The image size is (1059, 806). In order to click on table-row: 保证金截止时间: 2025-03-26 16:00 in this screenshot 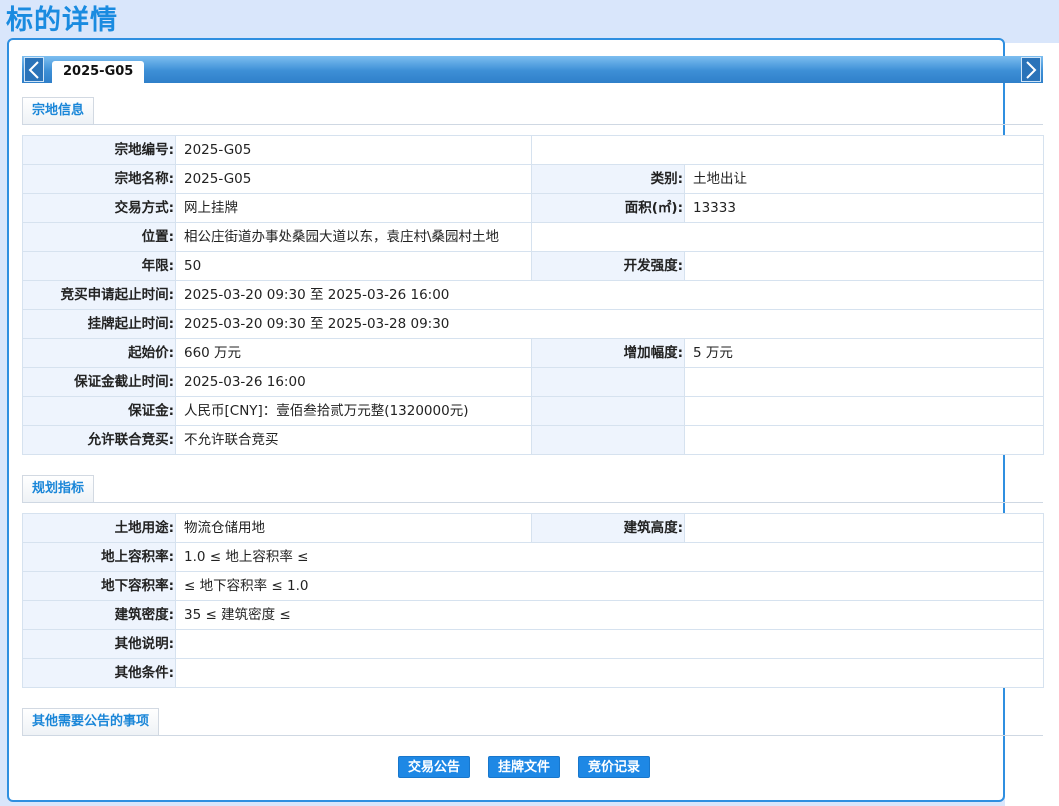, I will do `click(533, 382)`.